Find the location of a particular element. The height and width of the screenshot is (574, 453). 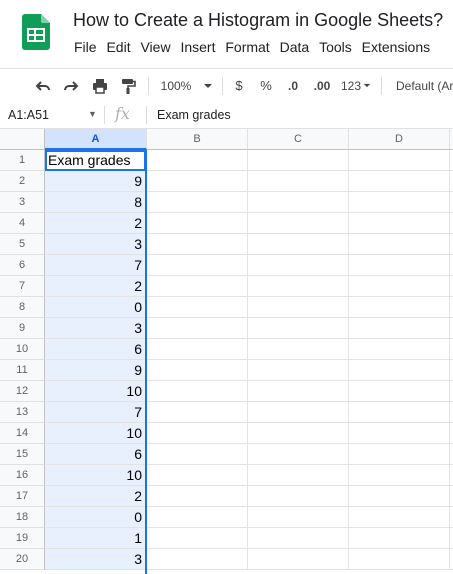

name-box-caret-icon: ▼ is located at coordinates (92, 114).